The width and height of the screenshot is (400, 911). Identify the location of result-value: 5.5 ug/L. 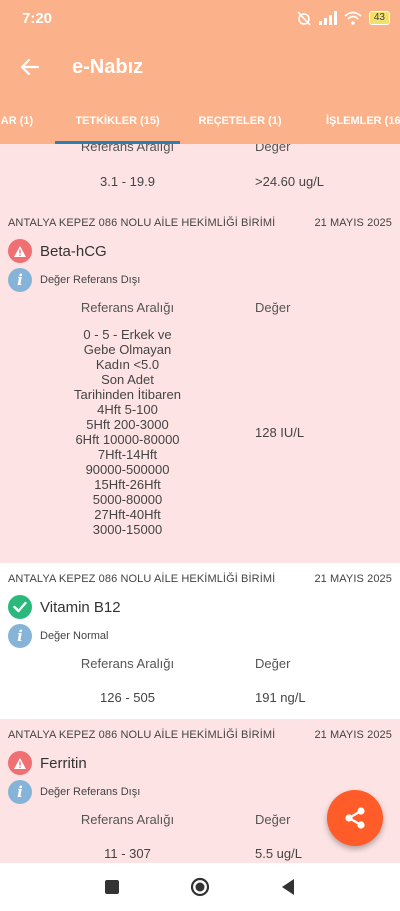
(278, 853).